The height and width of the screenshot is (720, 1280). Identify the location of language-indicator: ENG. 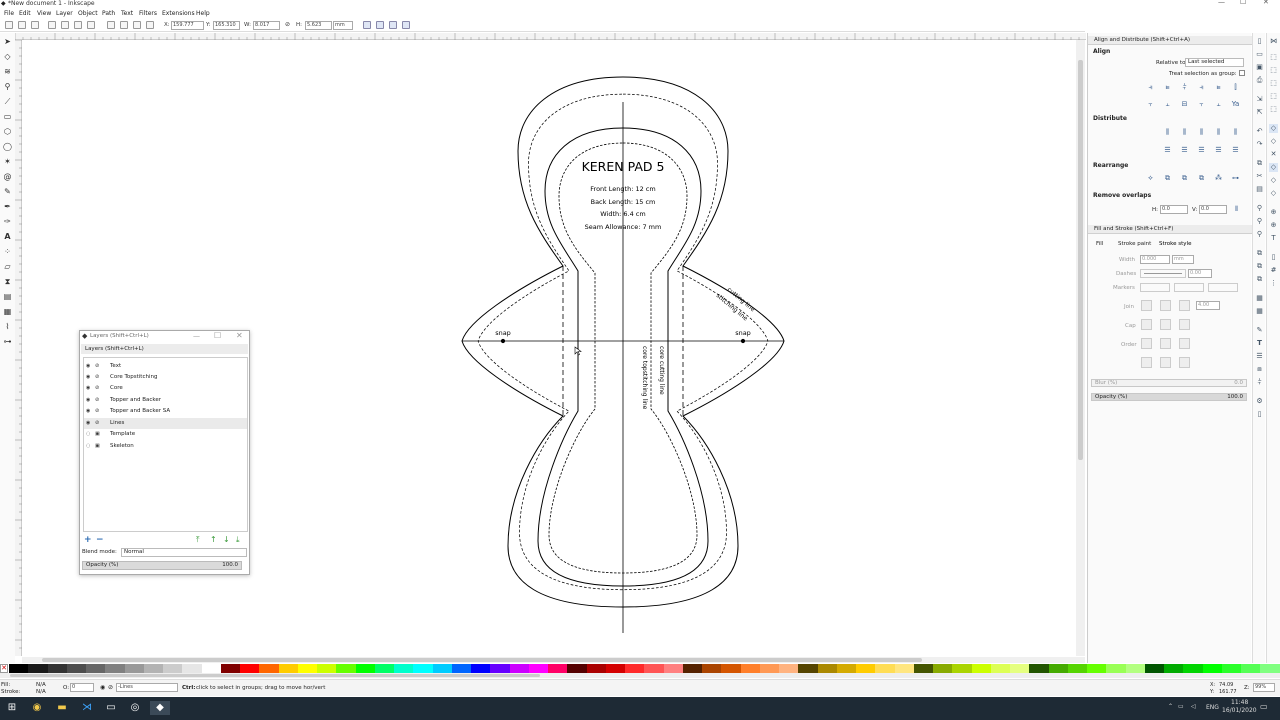
(1212, 707).